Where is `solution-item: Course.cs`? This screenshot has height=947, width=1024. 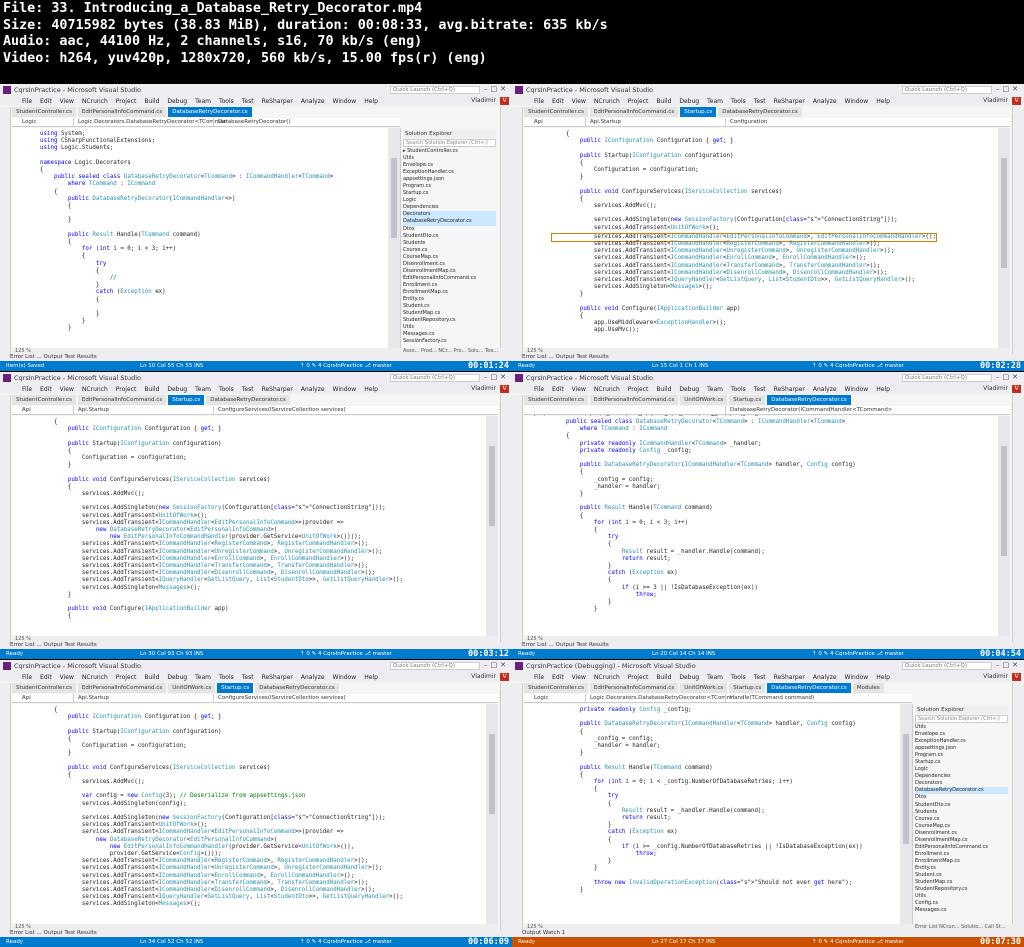 solution-item: Course.cs is located at coordinates (449, 250).